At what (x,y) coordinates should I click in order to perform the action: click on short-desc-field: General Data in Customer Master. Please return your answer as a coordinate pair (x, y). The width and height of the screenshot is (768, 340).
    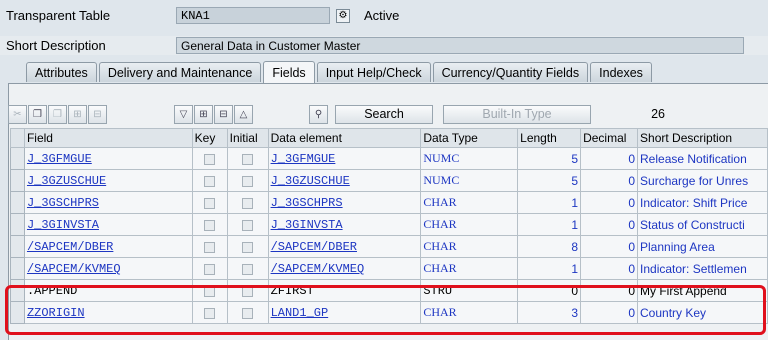
    Looking at the image, I should click on (460, 45).